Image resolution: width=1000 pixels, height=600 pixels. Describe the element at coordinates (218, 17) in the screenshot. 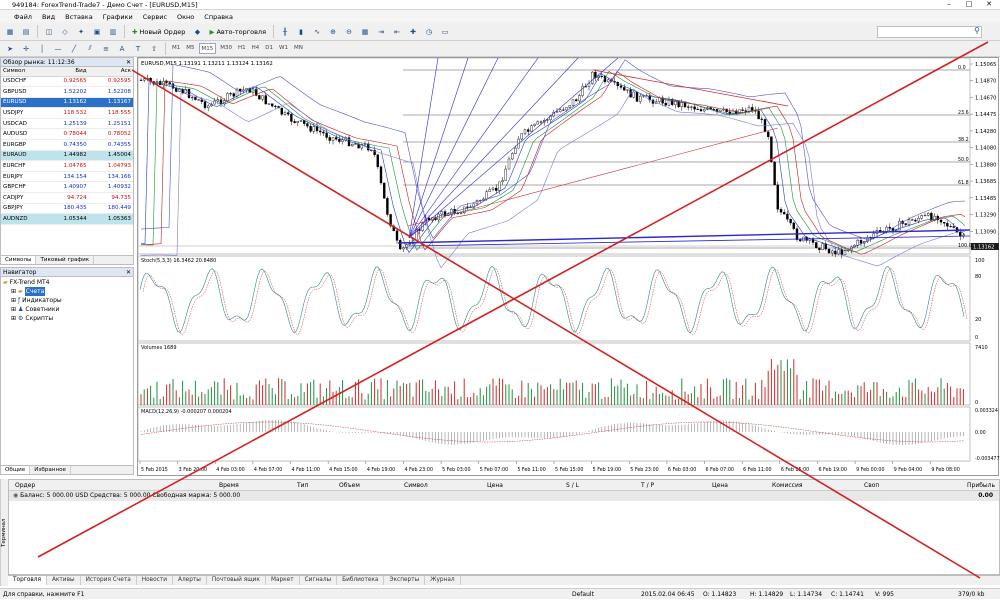

I see `menu-help: Справка` at that location.